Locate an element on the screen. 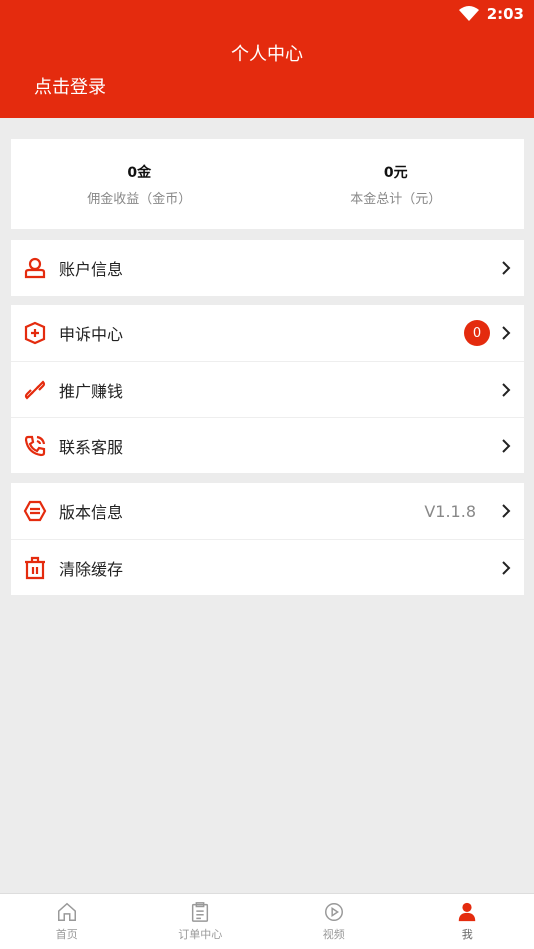 The image size is (534, 949). user-icon is located at coordinates (467, 912).